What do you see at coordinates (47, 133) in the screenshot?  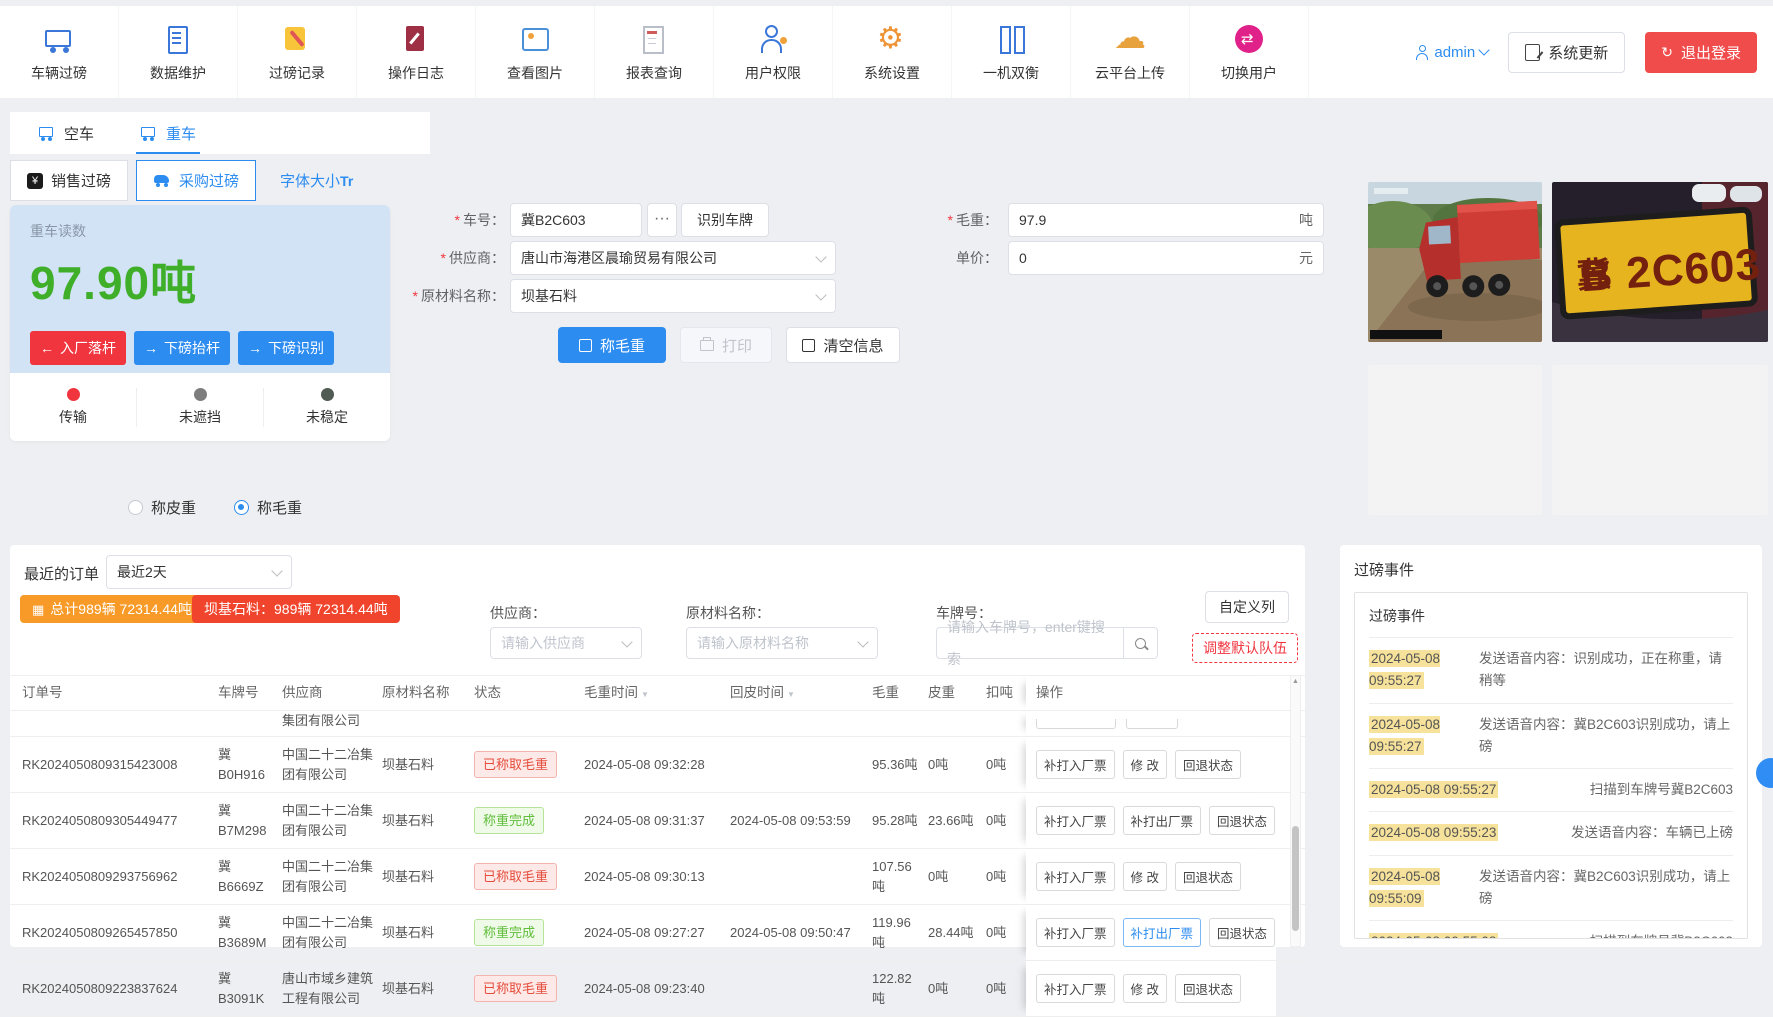 I see `truck-icon` at bounding box center [47, 133].